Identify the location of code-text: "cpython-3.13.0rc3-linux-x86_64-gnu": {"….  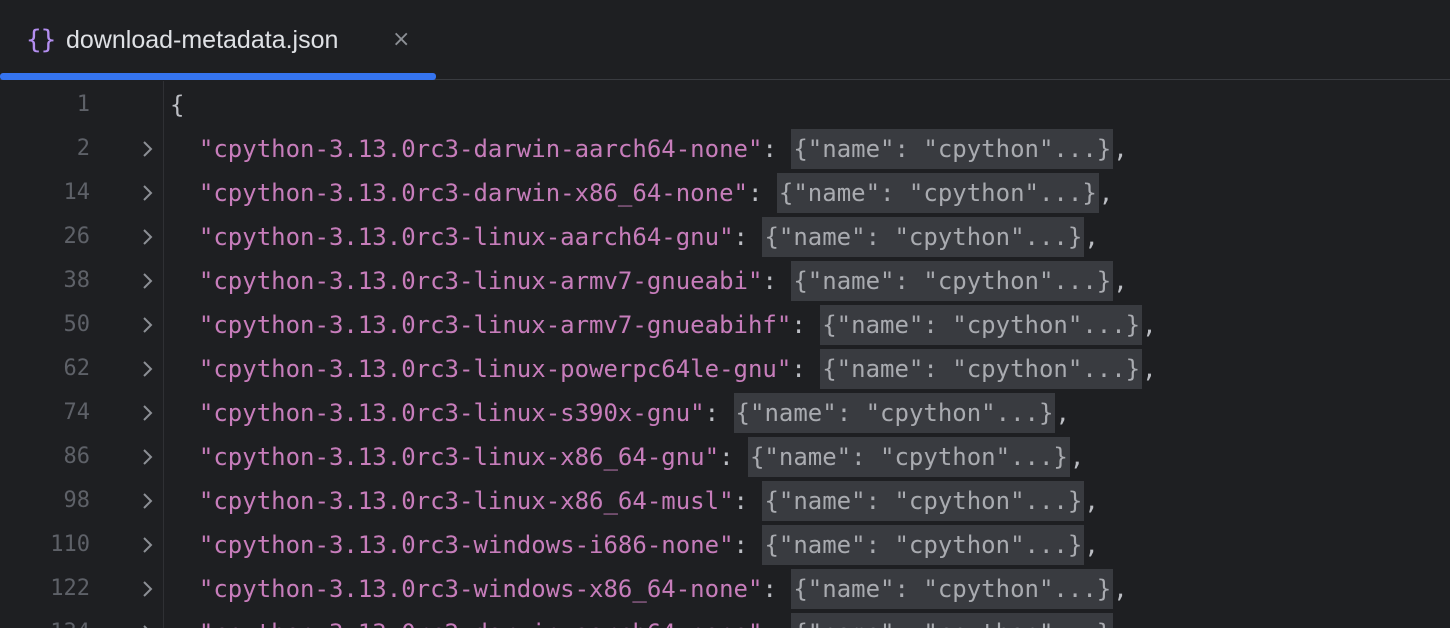
(627, 457).